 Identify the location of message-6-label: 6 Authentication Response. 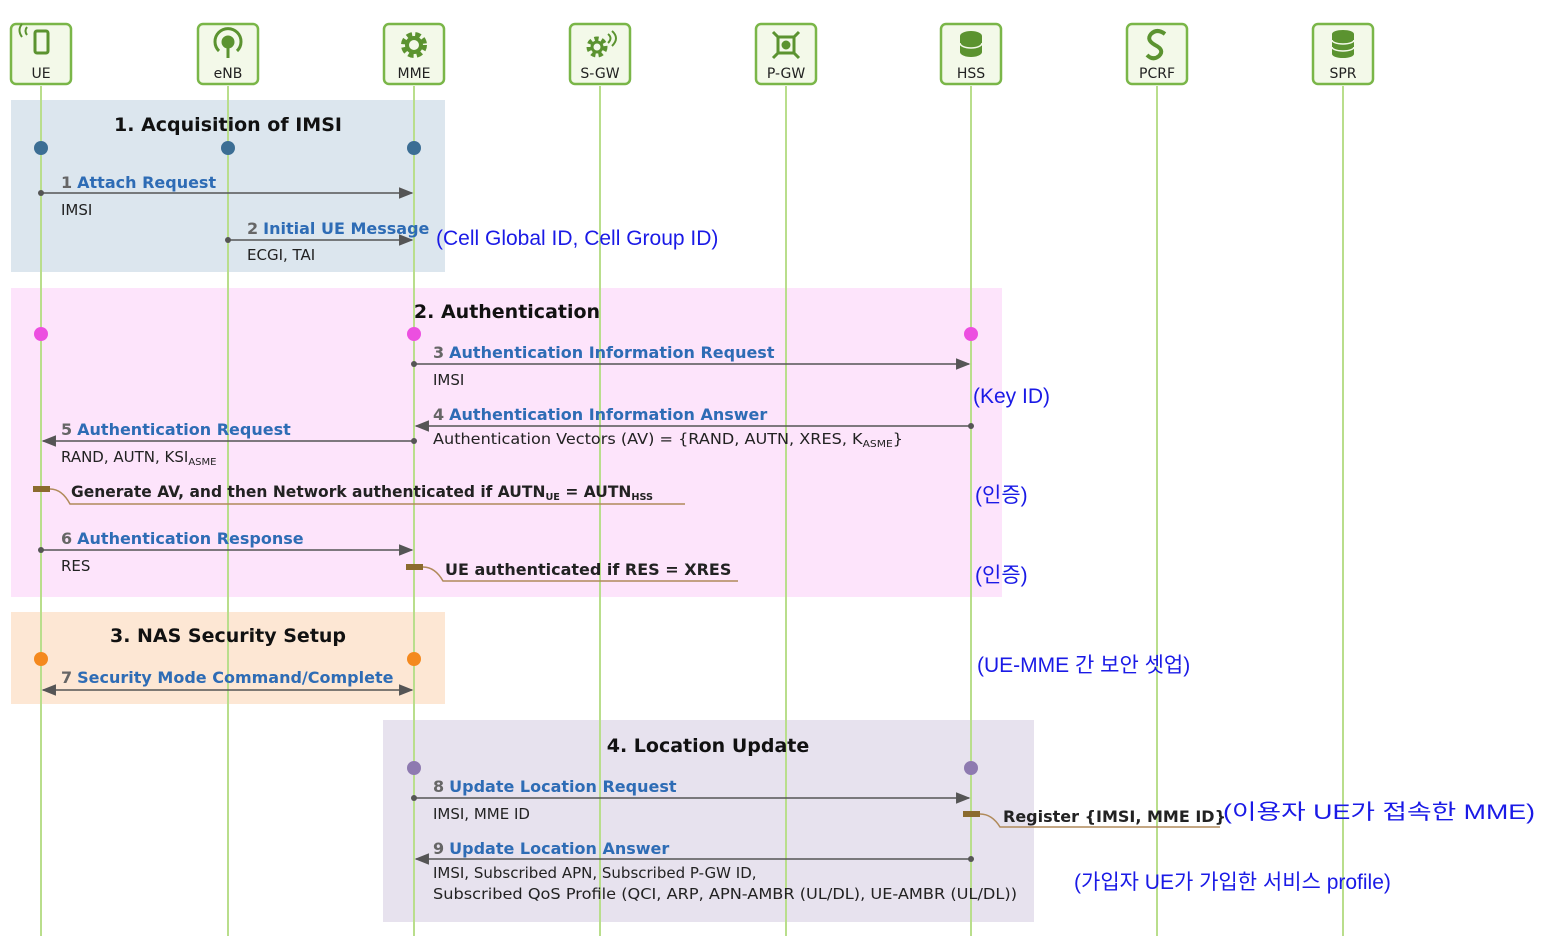
(182, 538).